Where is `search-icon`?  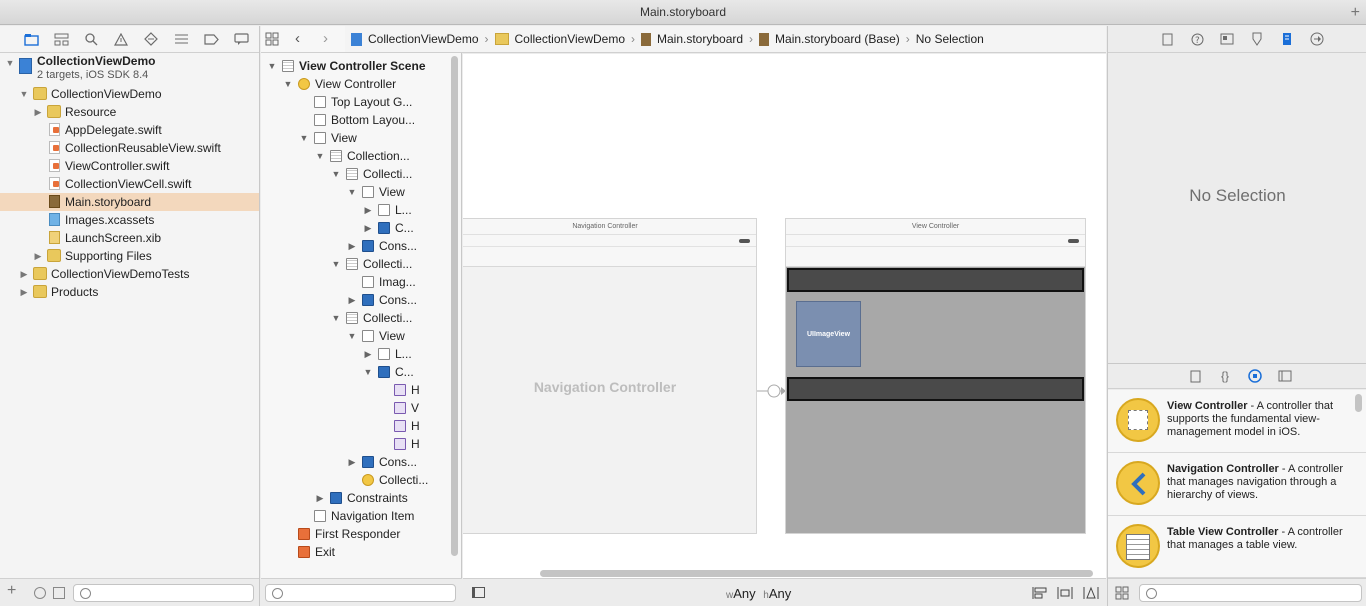 search-icon is located at coordinates (91, 39).